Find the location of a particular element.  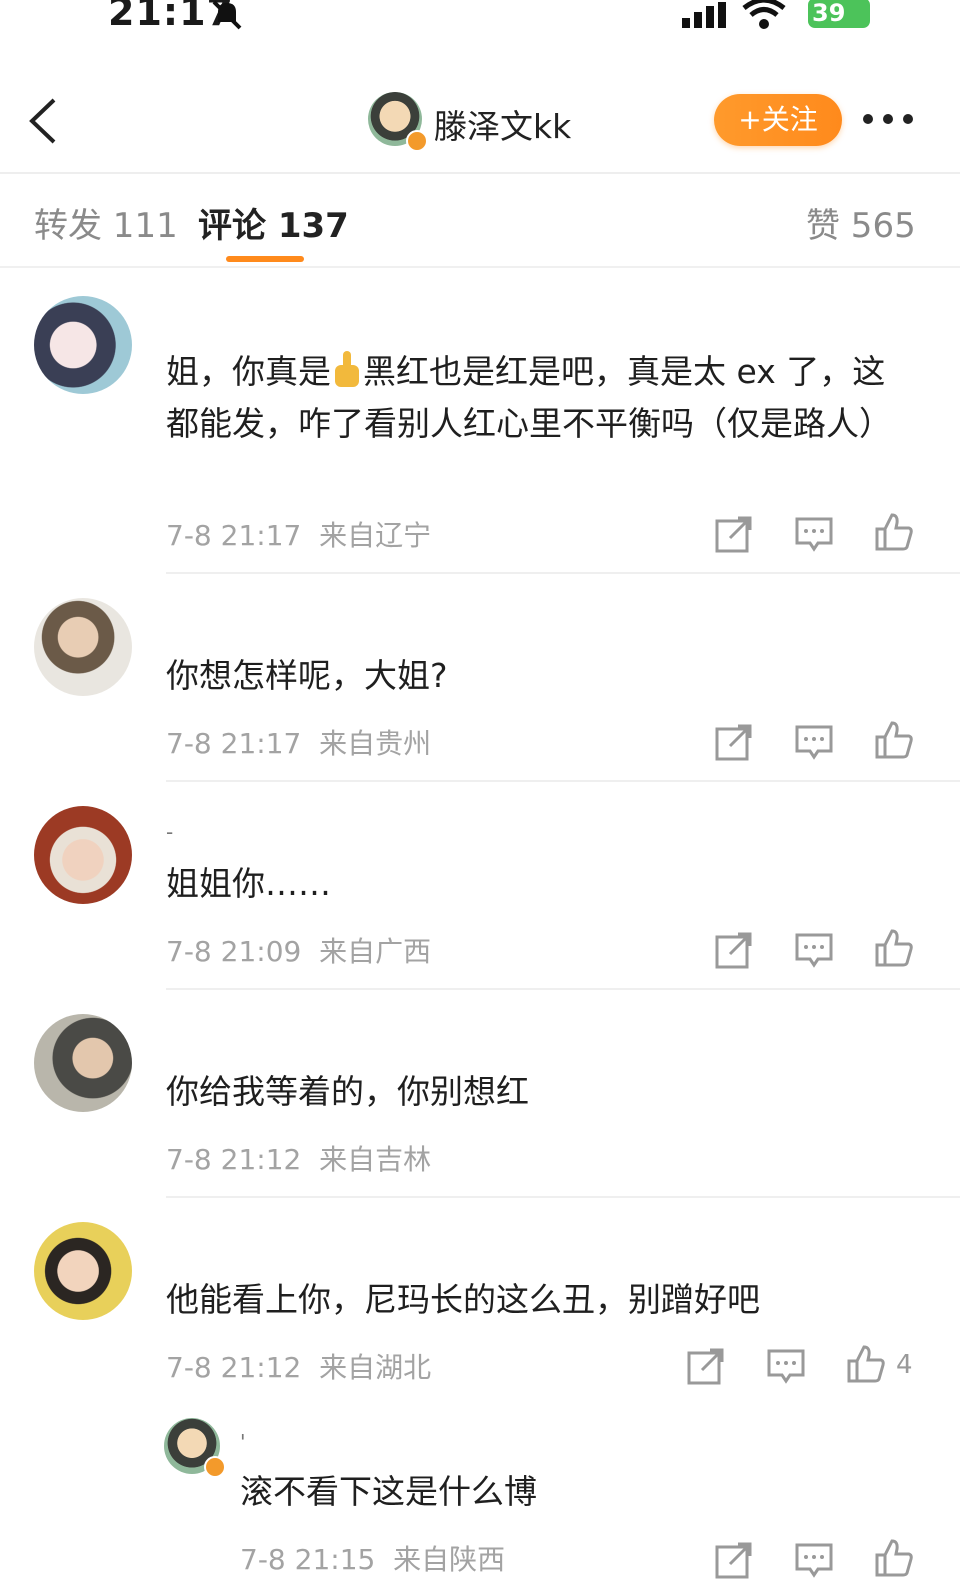

tab-likes: 赞 565 is located at coordinates (861, 222).